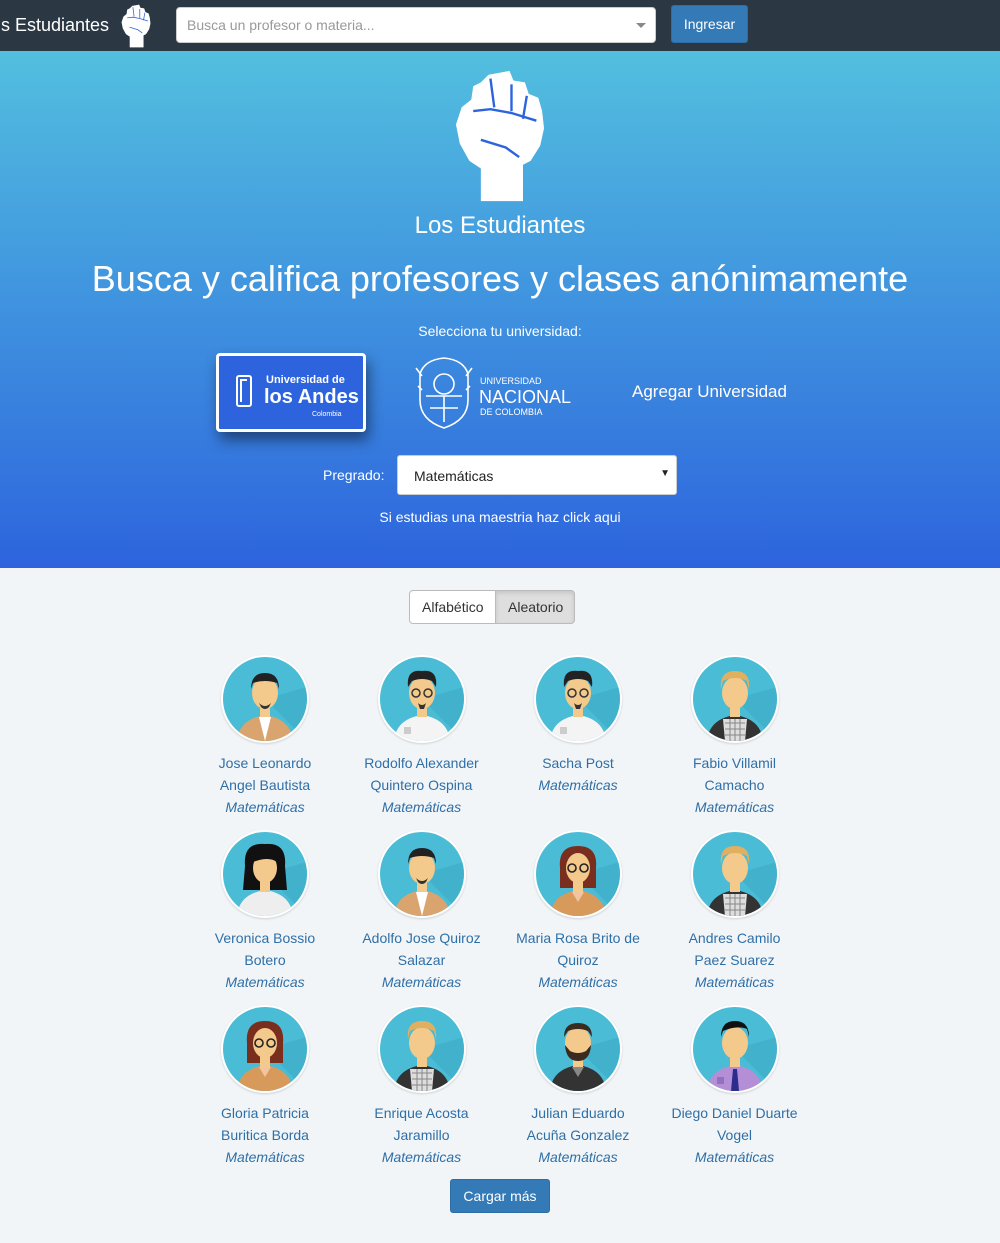  I want to click on professor-name: Diego Daniel Duarte Vogel, so click(735, 1124).